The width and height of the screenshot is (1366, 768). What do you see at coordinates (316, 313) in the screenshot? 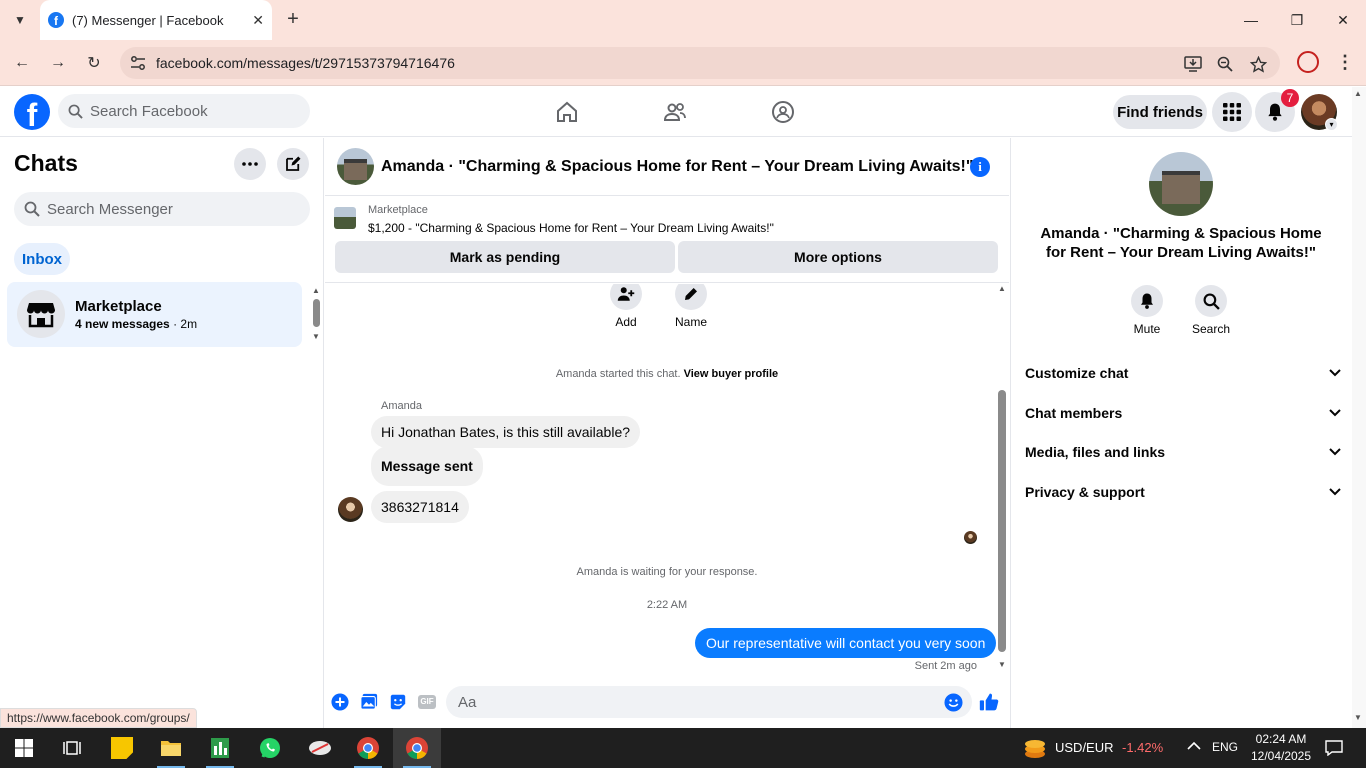
I see `left-scrollbar-thumb` at bounding box center [316, 313].